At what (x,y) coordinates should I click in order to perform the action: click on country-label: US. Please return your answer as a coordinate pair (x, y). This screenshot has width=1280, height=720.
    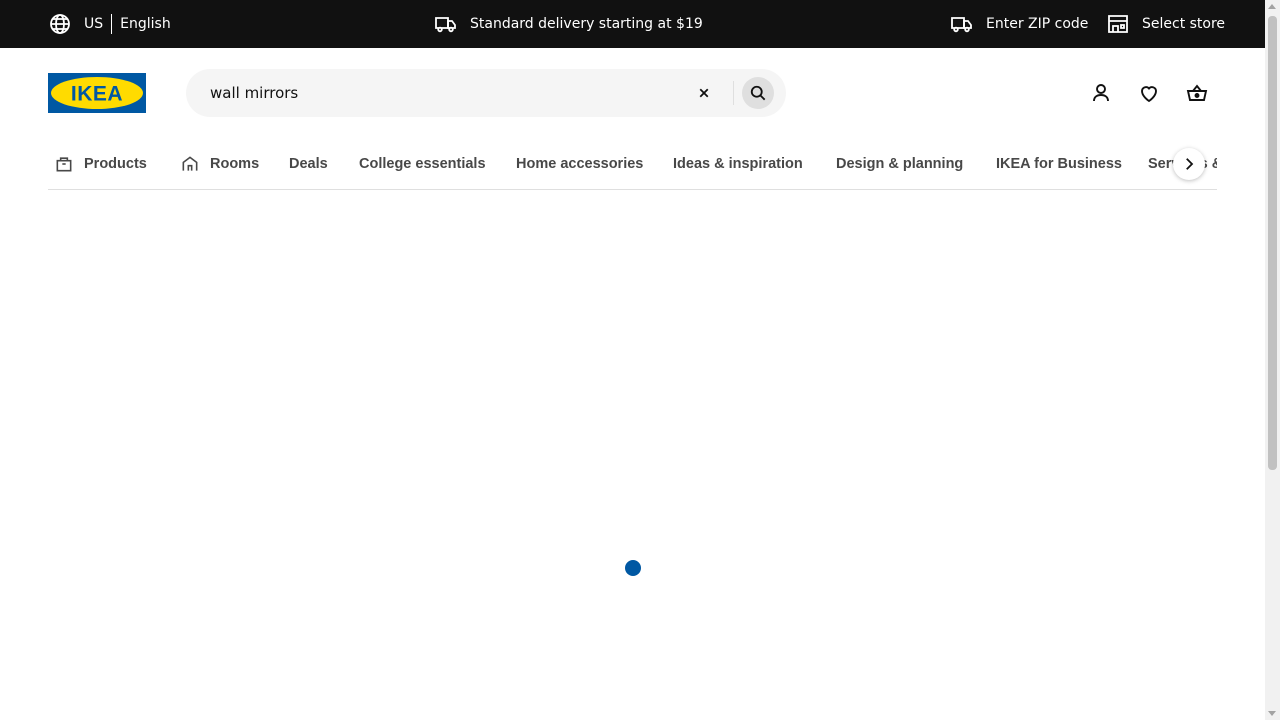
    Looking at the image, I should click on (94, 24).